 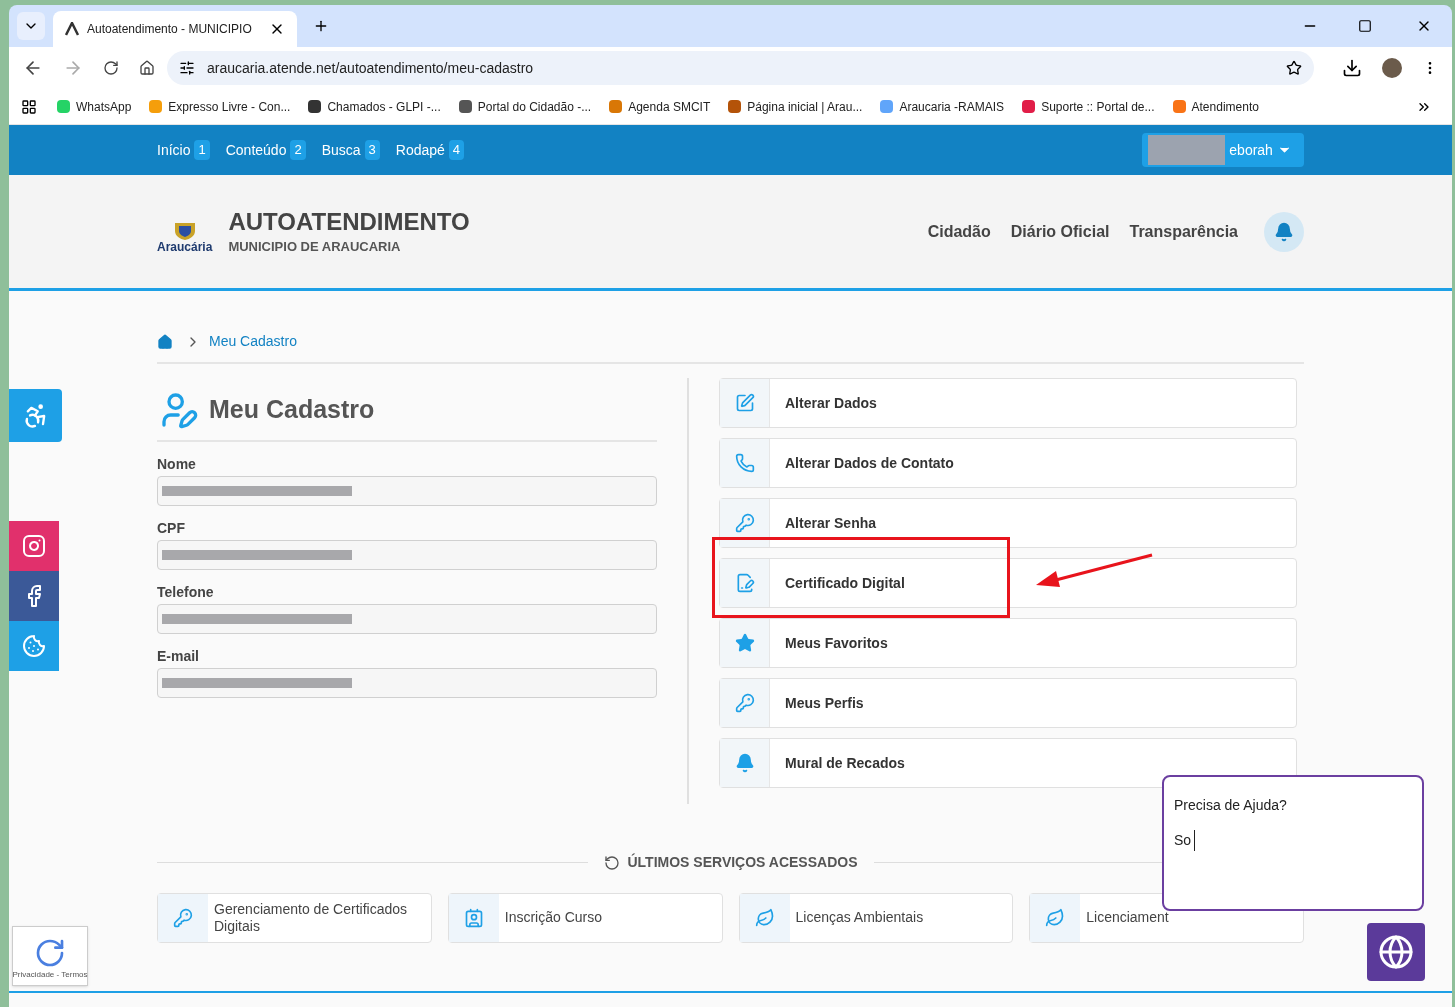 I want to click on instagram-icon, so click(x=34, y=546).